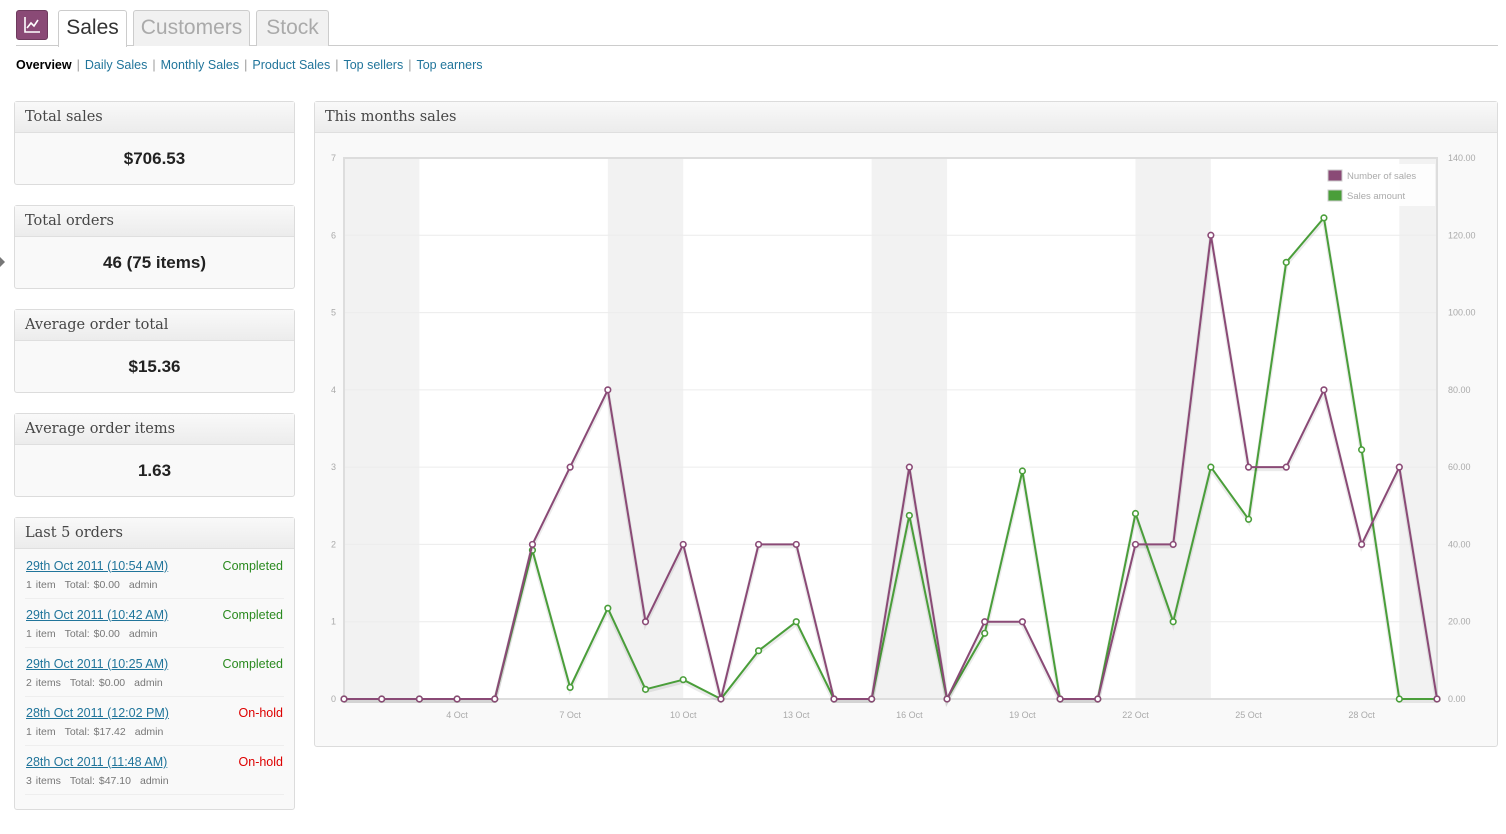  I want to click on tab-stock: Stock, so click(292, 28).